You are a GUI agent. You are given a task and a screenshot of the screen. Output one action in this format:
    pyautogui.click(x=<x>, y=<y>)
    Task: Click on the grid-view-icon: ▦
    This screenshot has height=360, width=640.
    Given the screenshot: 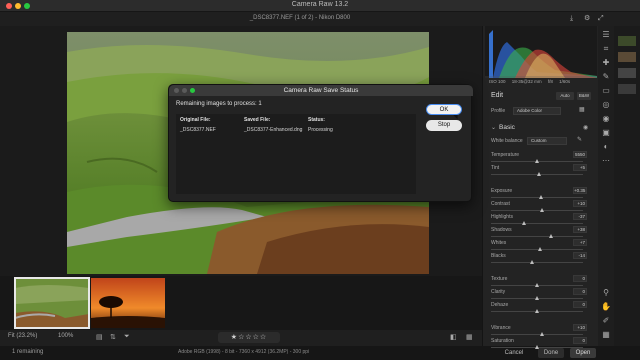 What is the action you would take?
    pyautogui.click(x=469, y=337)
    